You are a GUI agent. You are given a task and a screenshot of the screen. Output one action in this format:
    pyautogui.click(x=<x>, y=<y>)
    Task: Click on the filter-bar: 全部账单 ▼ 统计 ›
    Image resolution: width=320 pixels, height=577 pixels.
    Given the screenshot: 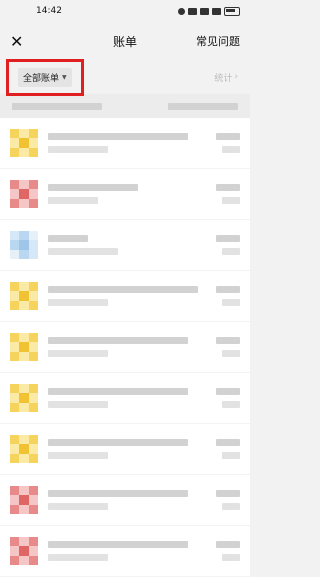 What is the action you would take?
    pyautogui.click(x=125, y=77)
    